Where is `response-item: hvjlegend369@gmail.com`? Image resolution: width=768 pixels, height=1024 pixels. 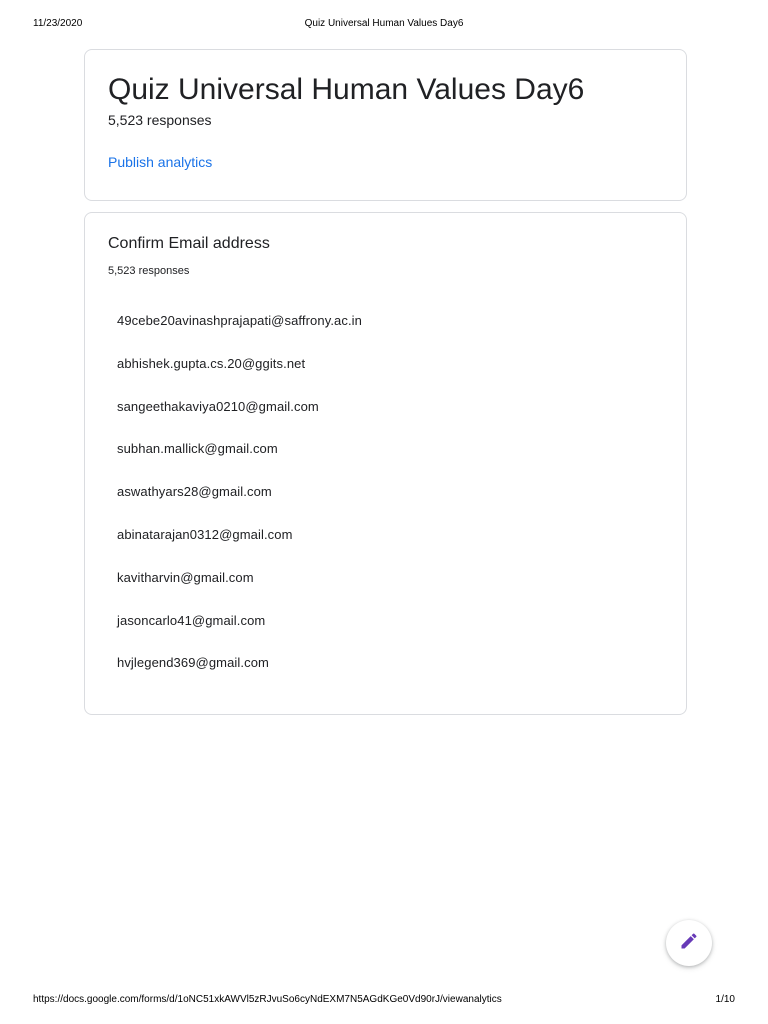
response-item: hvjlegend369@gmail.com is located at coordinates (193, 663).